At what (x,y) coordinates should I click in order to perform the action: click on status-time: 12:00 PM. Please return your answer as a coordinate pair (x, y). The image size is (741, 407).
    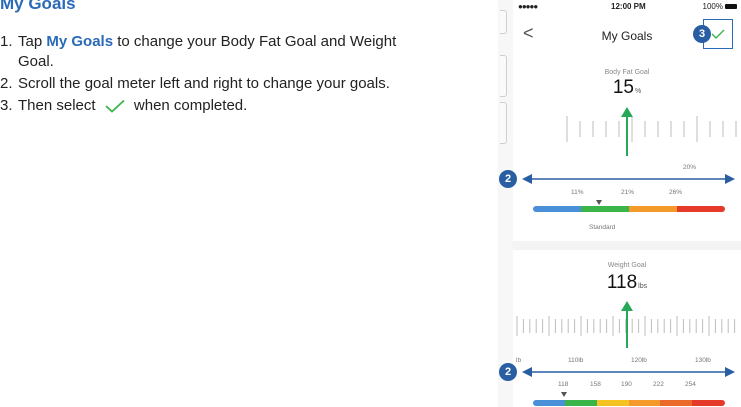
    Looking at the image, I should click on (628, 6).